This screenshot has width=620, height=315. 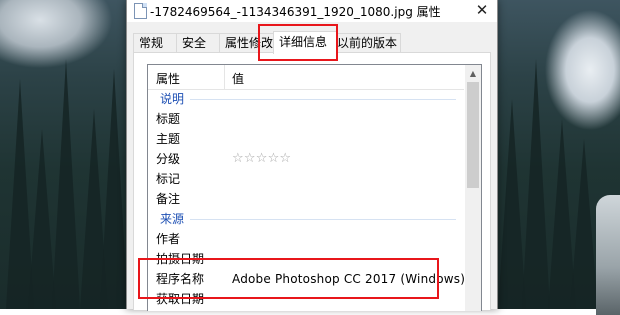 I want to click on list-header: 属性 值, so click(x=306, y=77).